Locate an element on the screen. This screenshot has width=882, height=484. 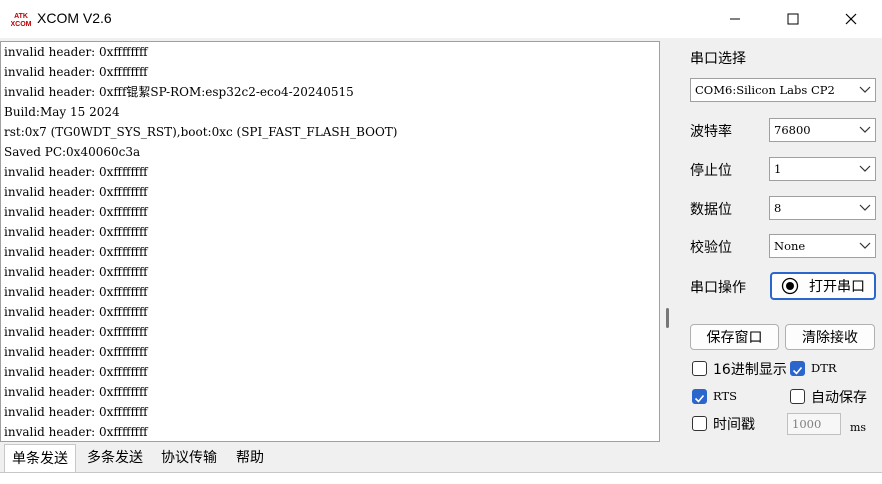
clear-receive-button: 清除接收 is located at coordinates (830, 337).